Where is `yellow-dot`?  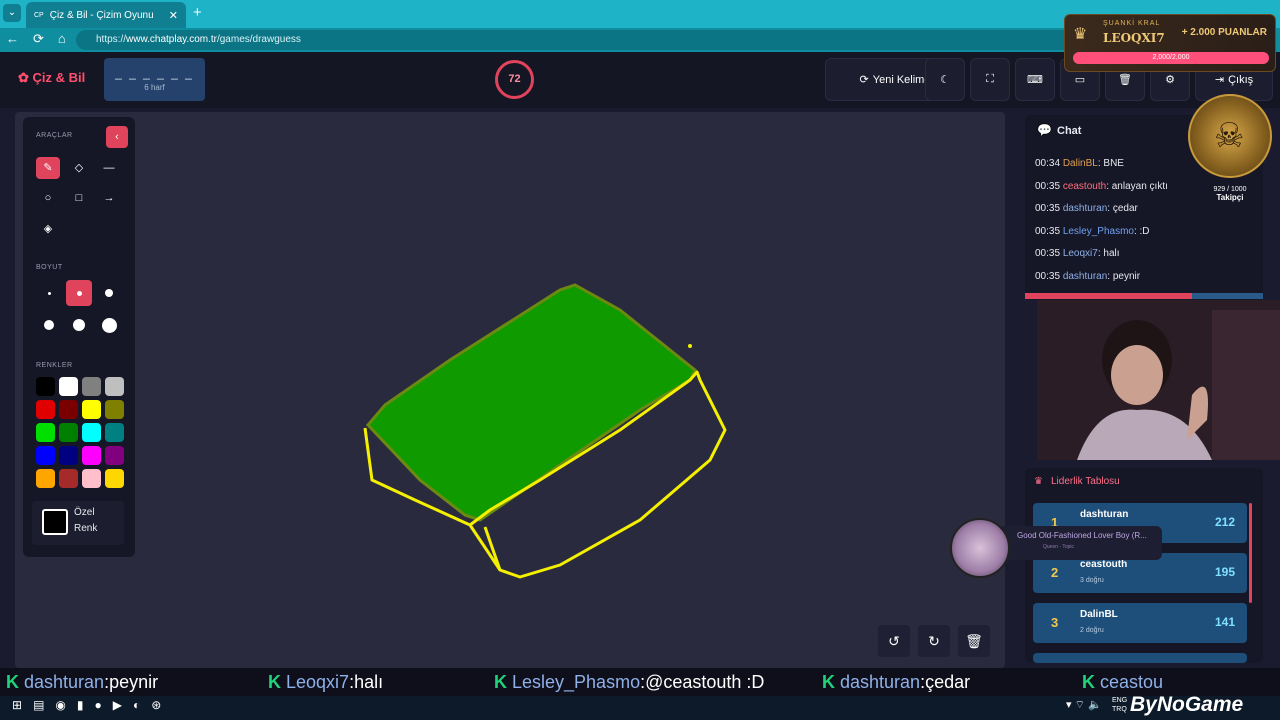 yellow-dot is located at coordinates (690, 346).